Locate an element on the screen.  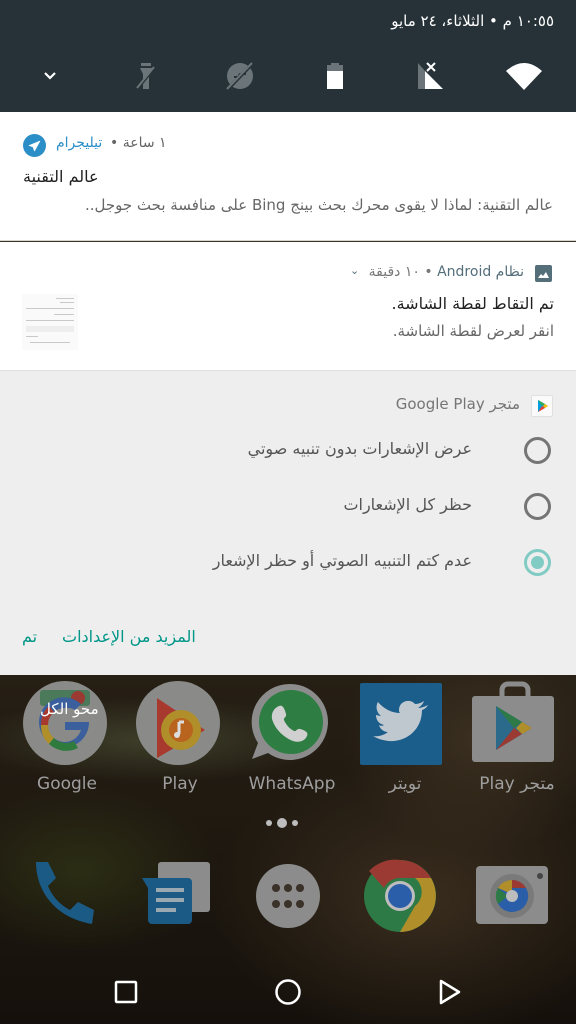
flashlight-toggle is located at coordinates (146, 76).